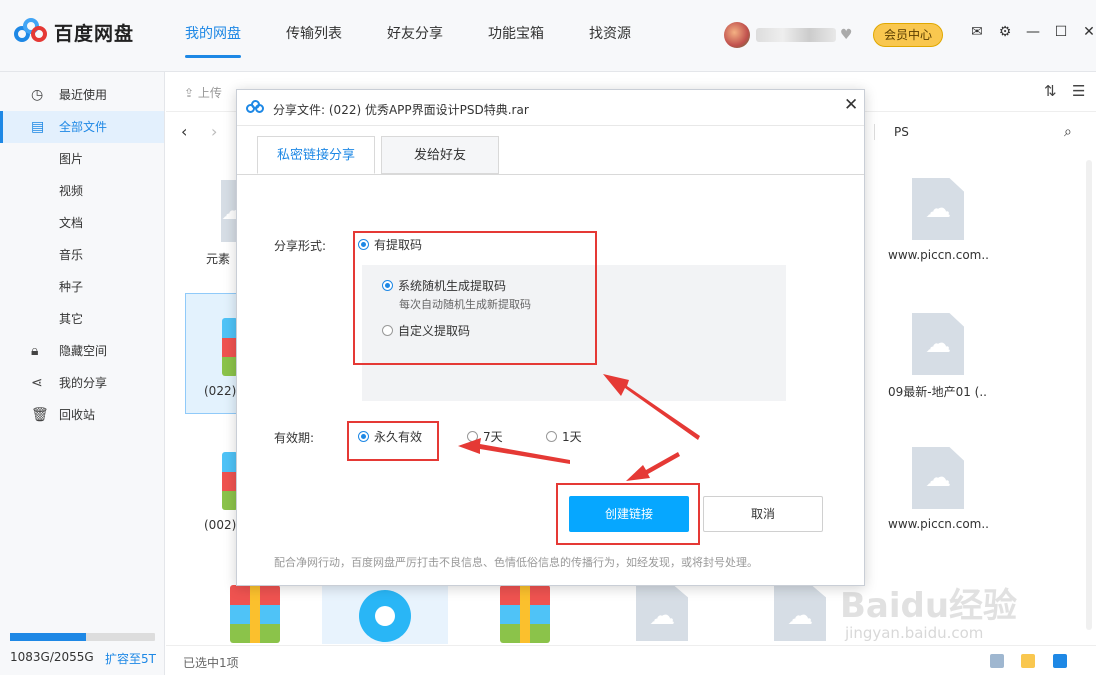 Image resolution: width=1096 pixels, height=675 pixels. I want to click on window-controls: ✉ ⚙ — ☐ ✕, so click(1029, 32).